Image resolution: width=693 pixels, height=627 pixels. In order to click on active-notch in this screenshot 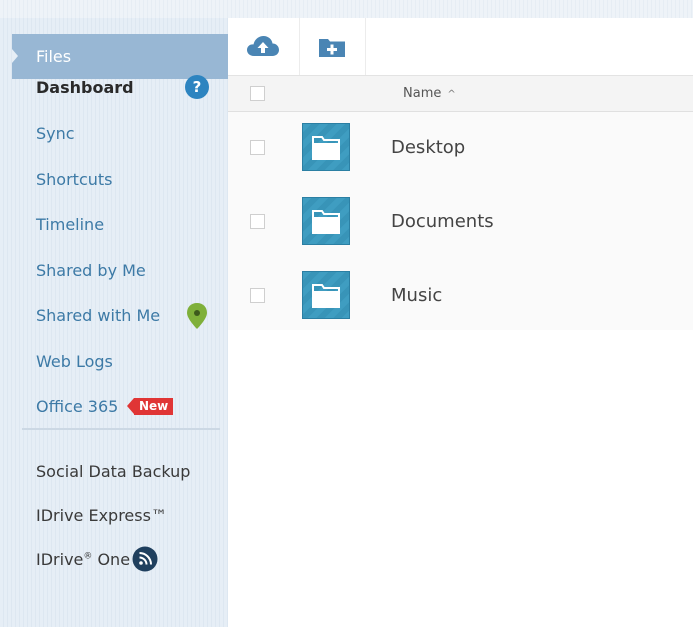, I will do `click(15, 56)`.